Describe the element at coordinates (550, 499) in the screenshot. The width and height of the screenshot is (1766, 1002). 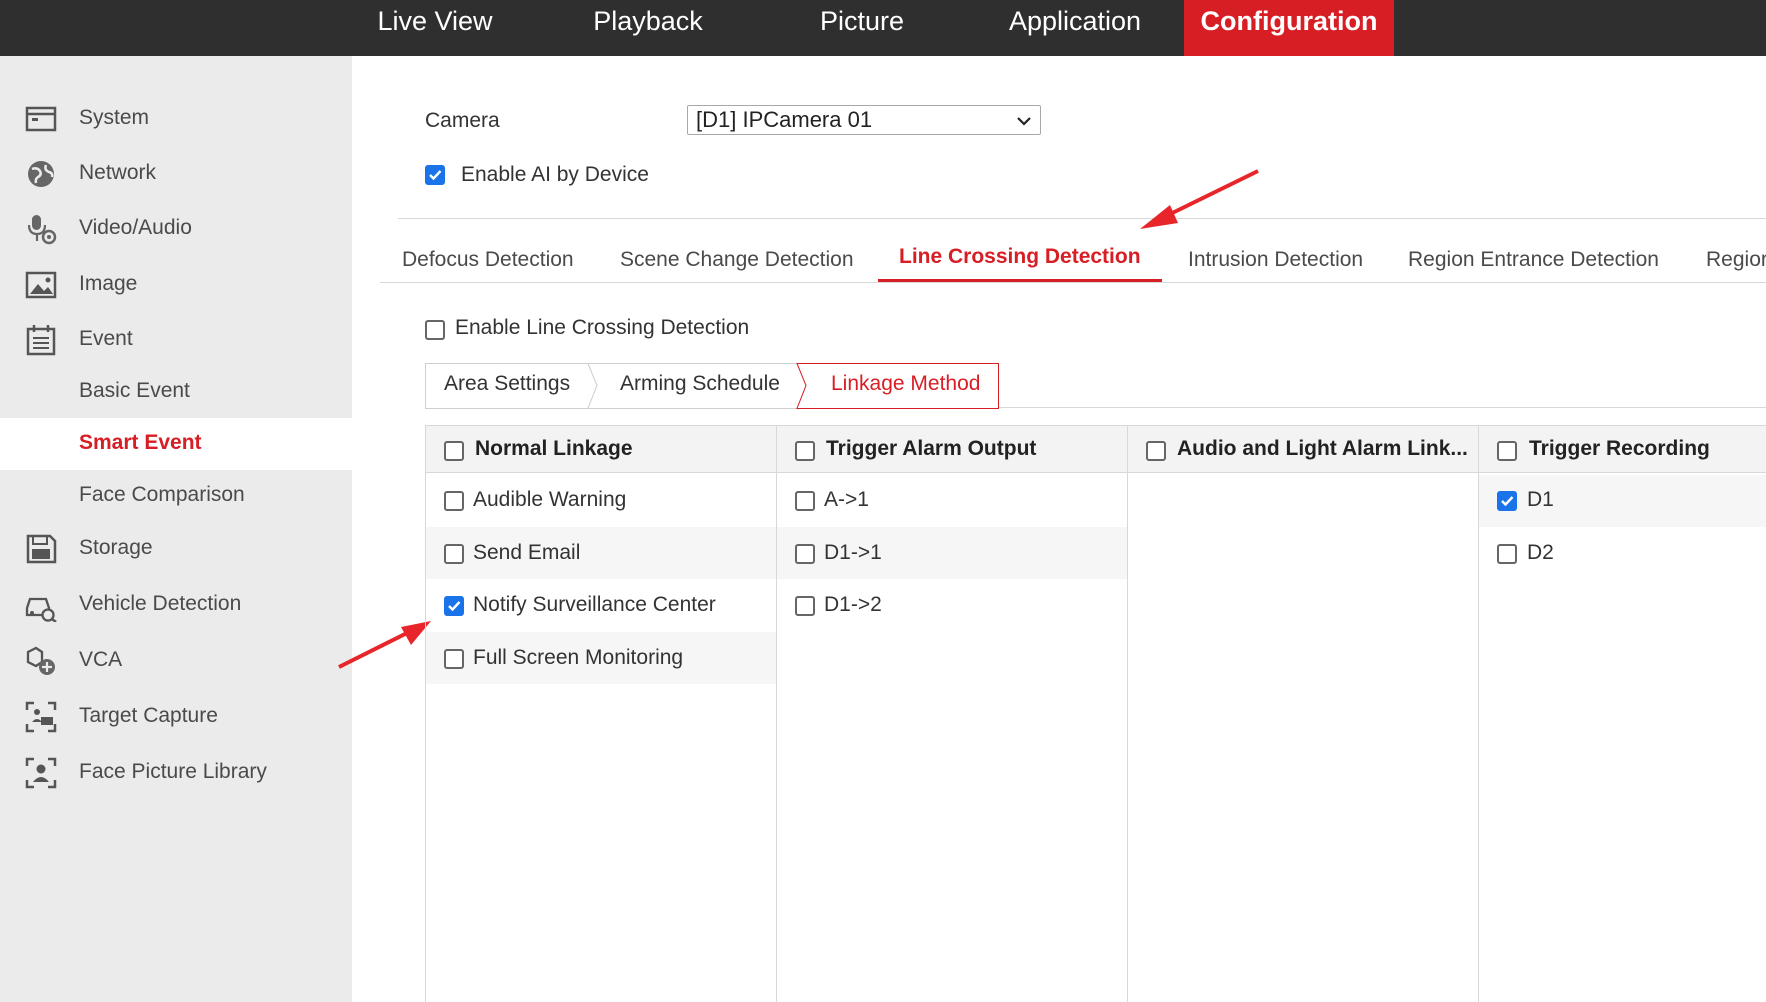
I see `audible-warning-label: Audible Warning` at that location.